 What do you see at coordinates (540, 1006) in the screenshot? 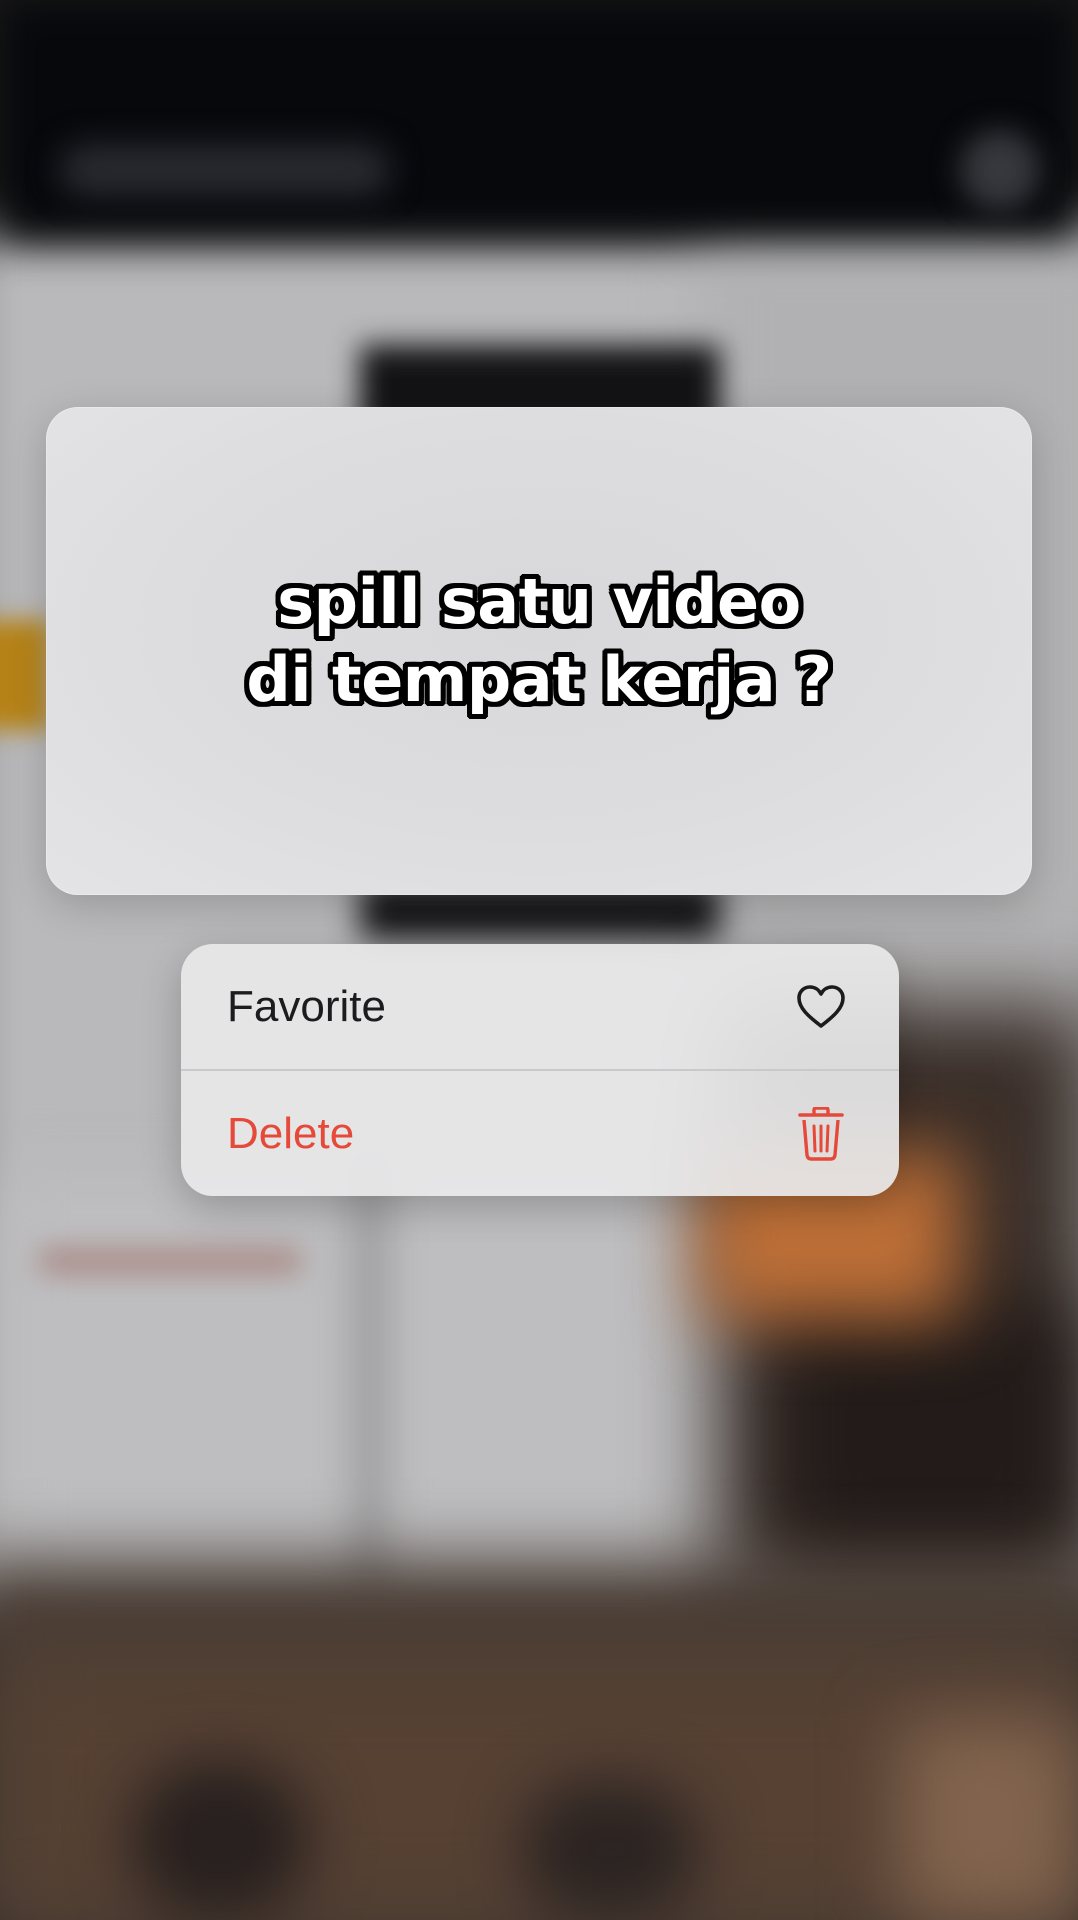
I see `favorite-menu-item: Favorite` at bounding box center [540, 1006].